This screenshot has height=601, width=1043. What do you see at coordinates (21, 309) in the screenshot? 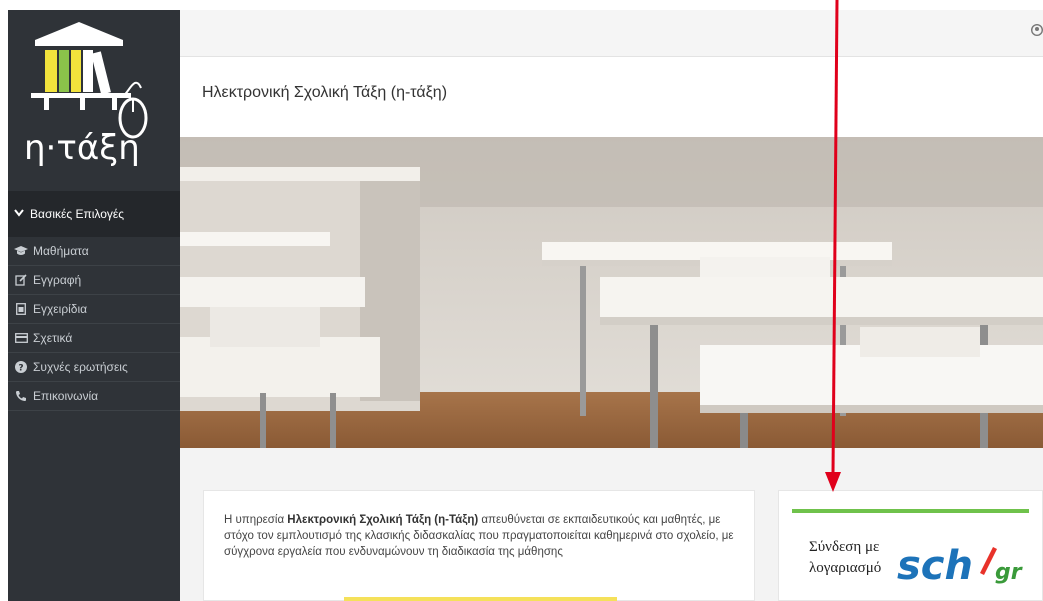
I see `file-icon` at bounding box center [21, 309].